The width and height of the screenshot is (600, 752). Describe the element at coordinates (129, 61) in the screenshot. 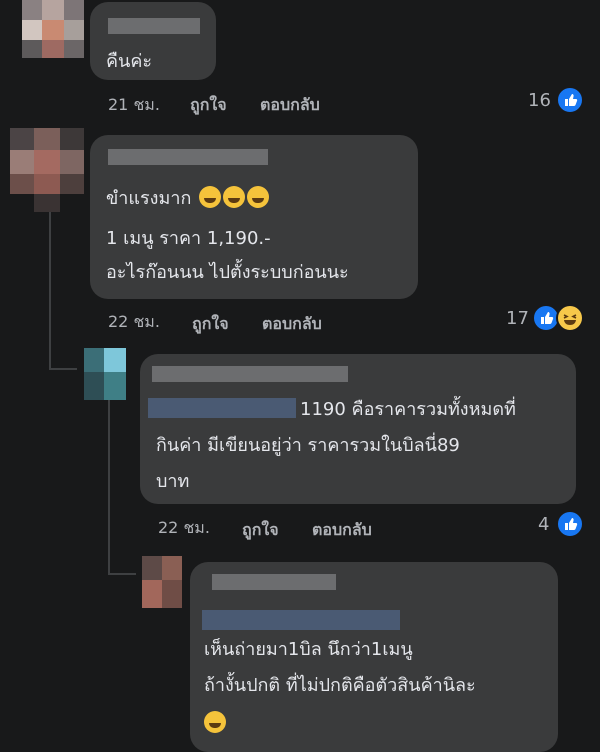

I see `comment-text: คืนค่ะ` at that location.